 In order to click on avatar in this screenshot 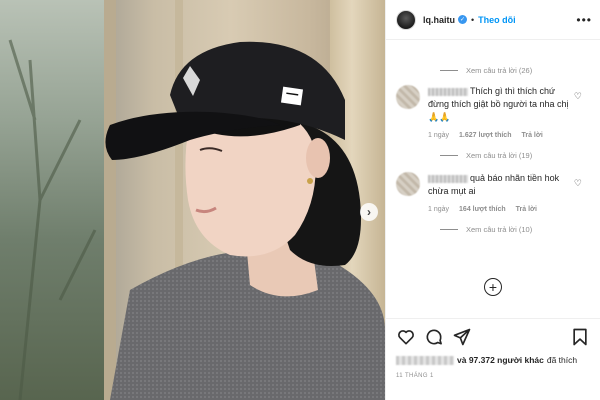, I will do `click(406, 19)`.